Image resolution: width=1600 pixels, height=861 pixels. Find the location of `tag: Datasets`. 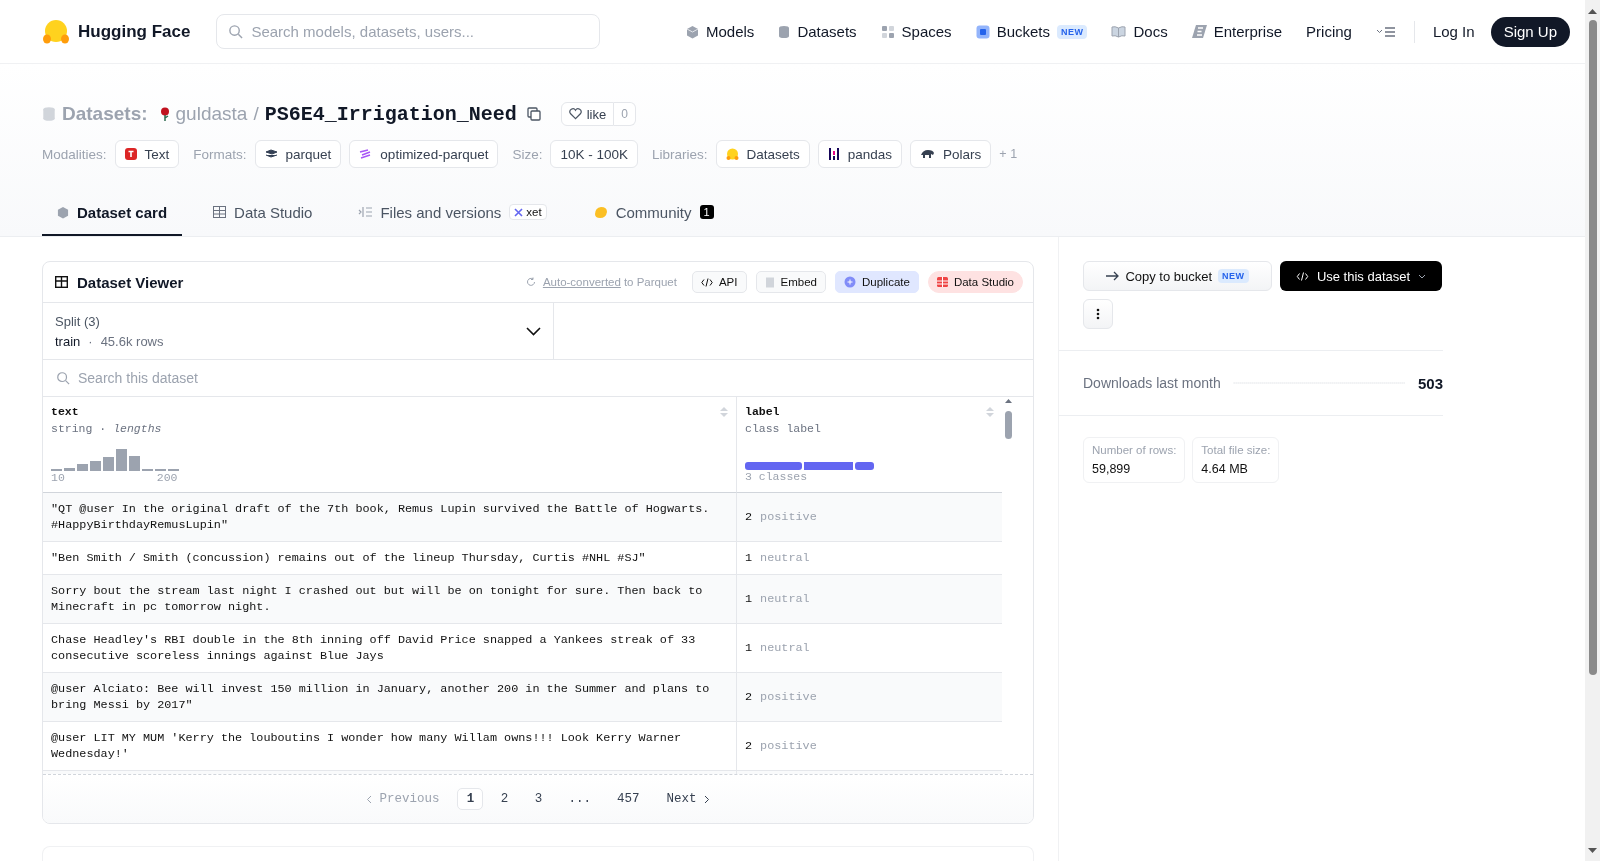

tag: Datasets is located at coordinates (762, 154).